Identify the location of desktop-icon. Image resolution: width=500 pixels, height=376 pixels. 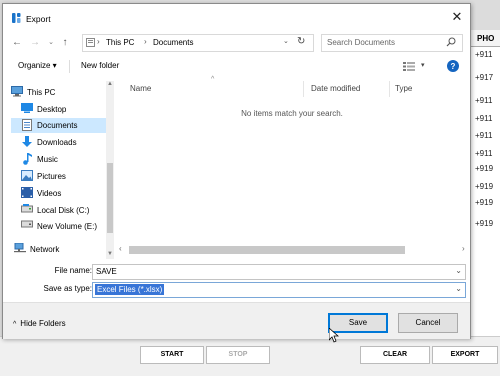
(27, 108).